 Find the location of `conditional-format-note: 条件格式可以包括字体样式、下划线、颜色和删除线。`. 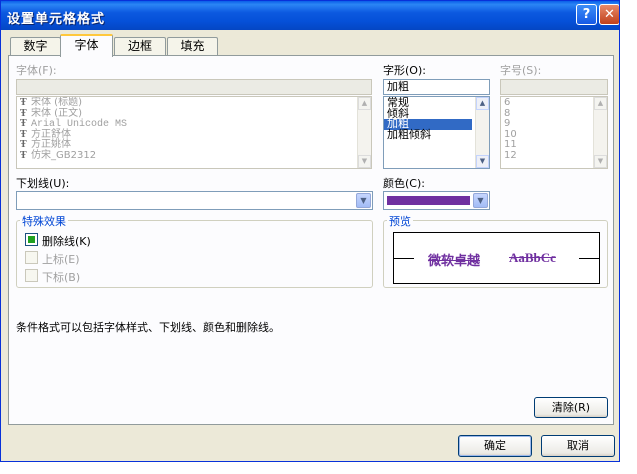

conditional-format-note: 条件格式可以包括字体样式、下划线、颜色和删除线。 is located at coordinates (148, 327).